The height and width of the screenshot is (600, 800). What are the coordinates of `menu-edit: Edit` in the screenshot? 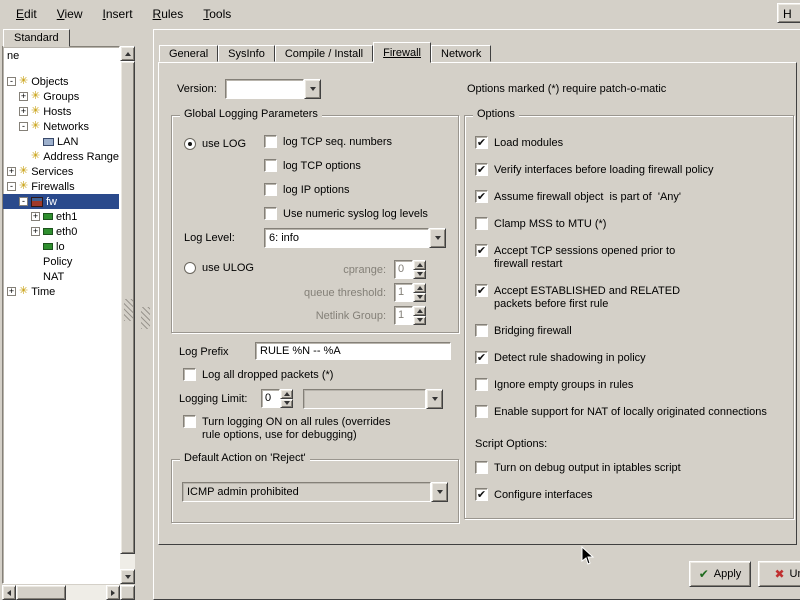 It's located at (26, 14).